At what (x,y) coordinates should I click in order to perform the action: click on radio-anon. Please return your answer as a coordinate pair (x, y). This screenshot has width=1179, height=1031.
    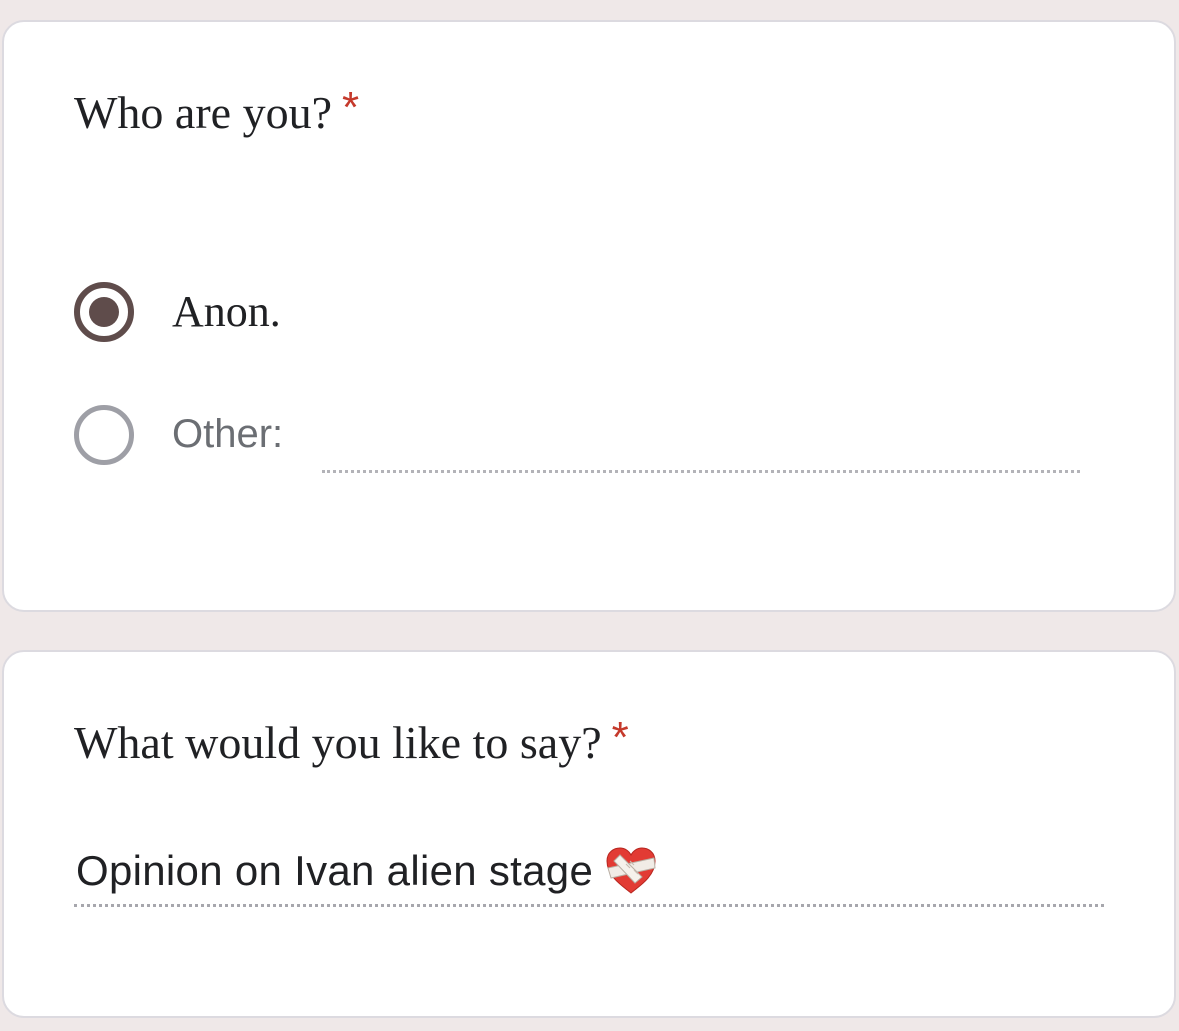
    Looking at the image, I should click on (104, 312).